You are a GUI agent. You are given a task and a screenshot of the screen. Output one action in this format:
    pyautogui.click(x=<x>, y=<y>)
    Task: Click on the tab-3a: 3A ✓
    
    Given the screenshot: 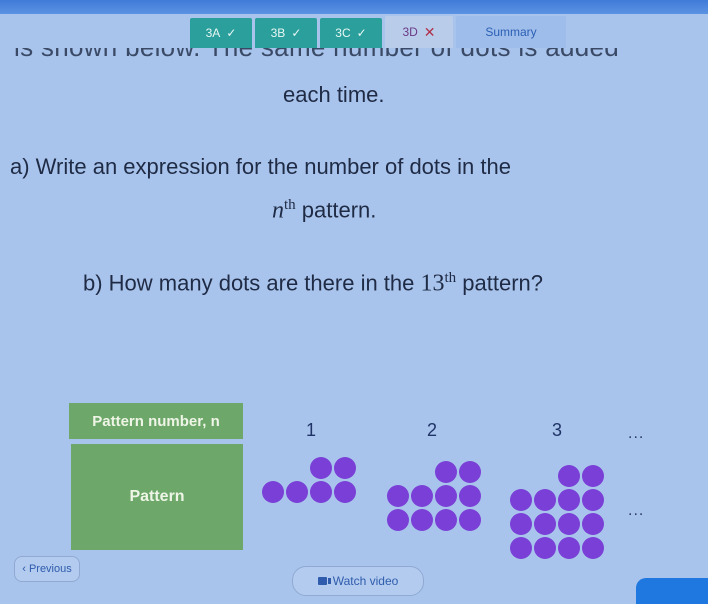 What is the action you would take?
    pyautogui.click(x=221, y=33)
    